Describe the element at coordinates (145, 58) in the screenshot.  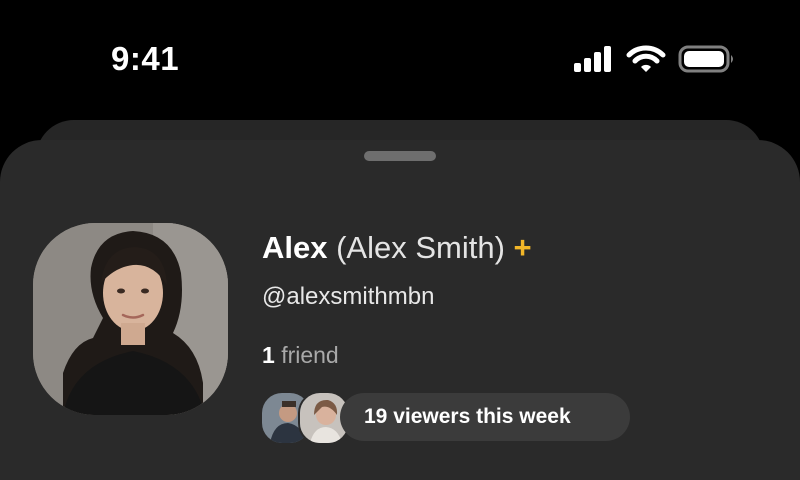
I see `status-time: 9:41` at that location.